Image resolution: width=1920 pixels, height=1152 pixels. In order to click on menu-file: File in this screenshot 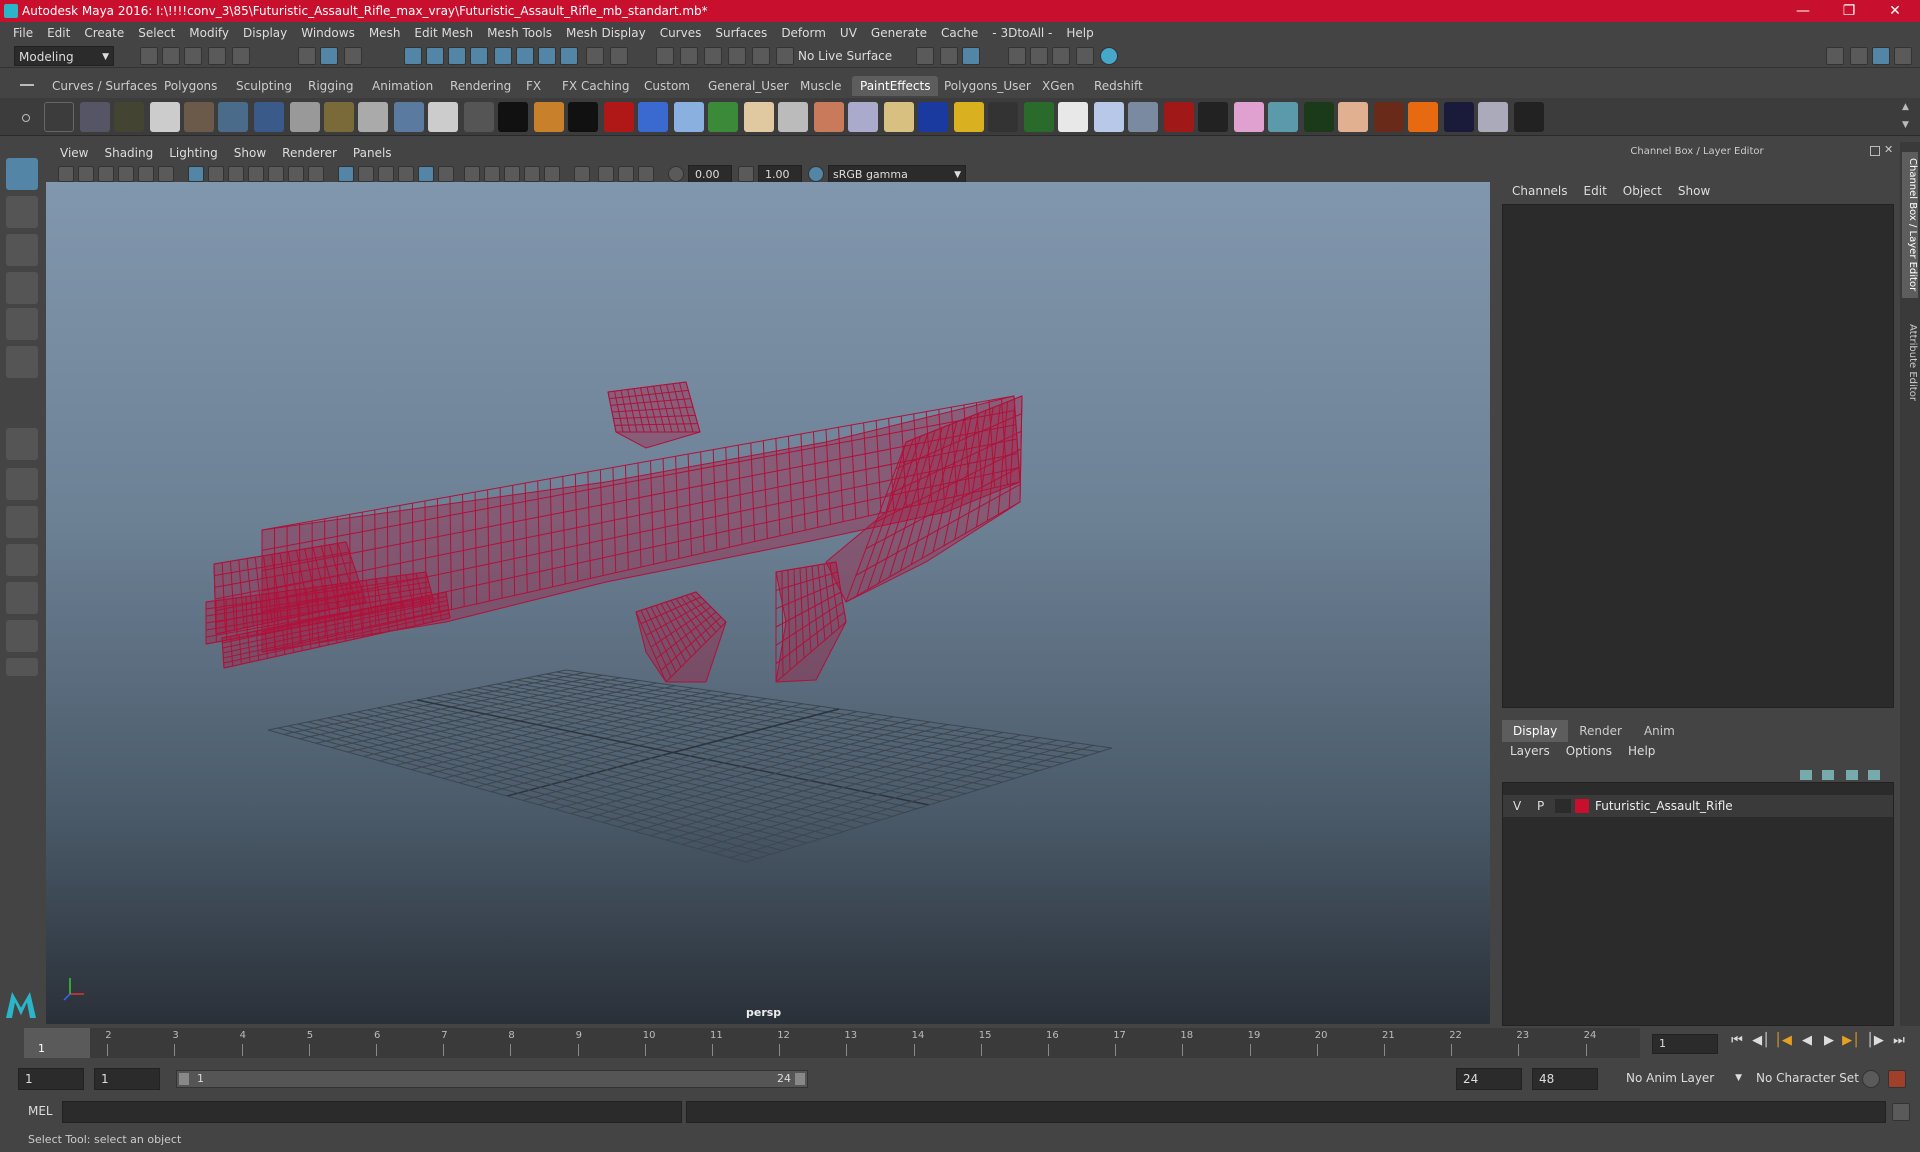, I will do `click(23, 33)`.